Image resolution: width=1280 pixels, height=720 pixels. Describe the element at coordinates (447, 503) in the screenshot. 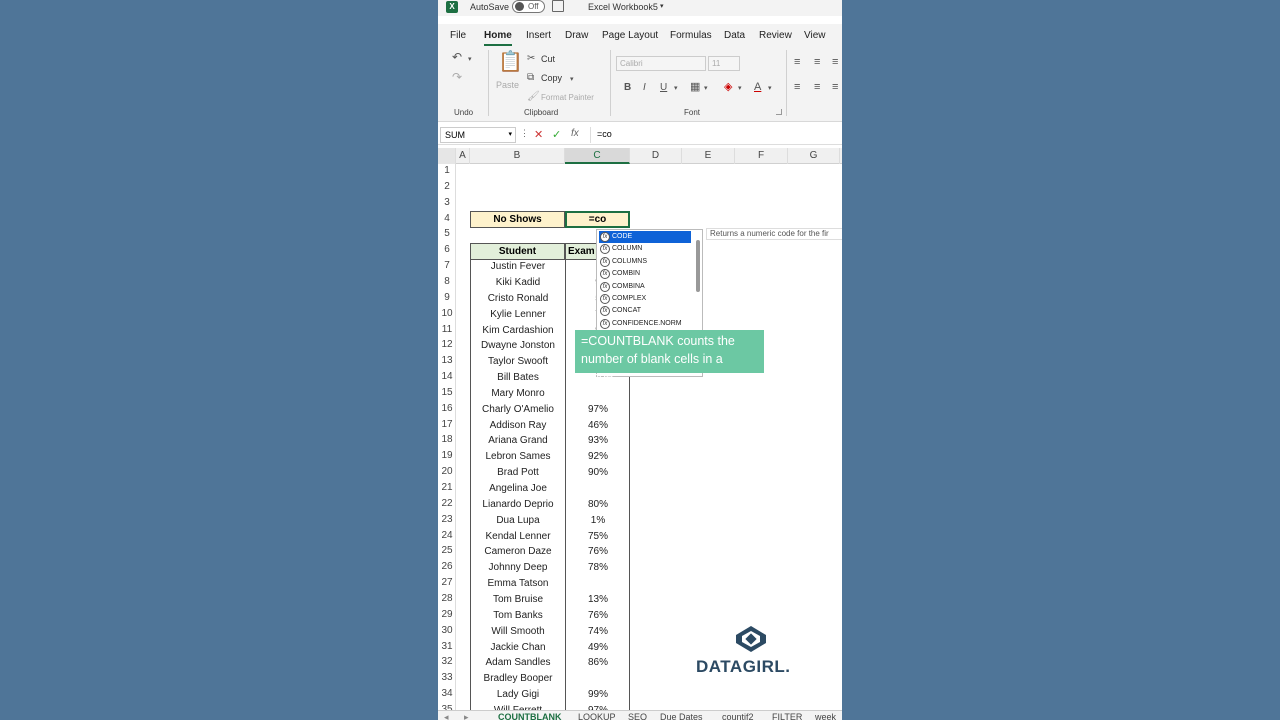

I see `row-header: 22` at that location.